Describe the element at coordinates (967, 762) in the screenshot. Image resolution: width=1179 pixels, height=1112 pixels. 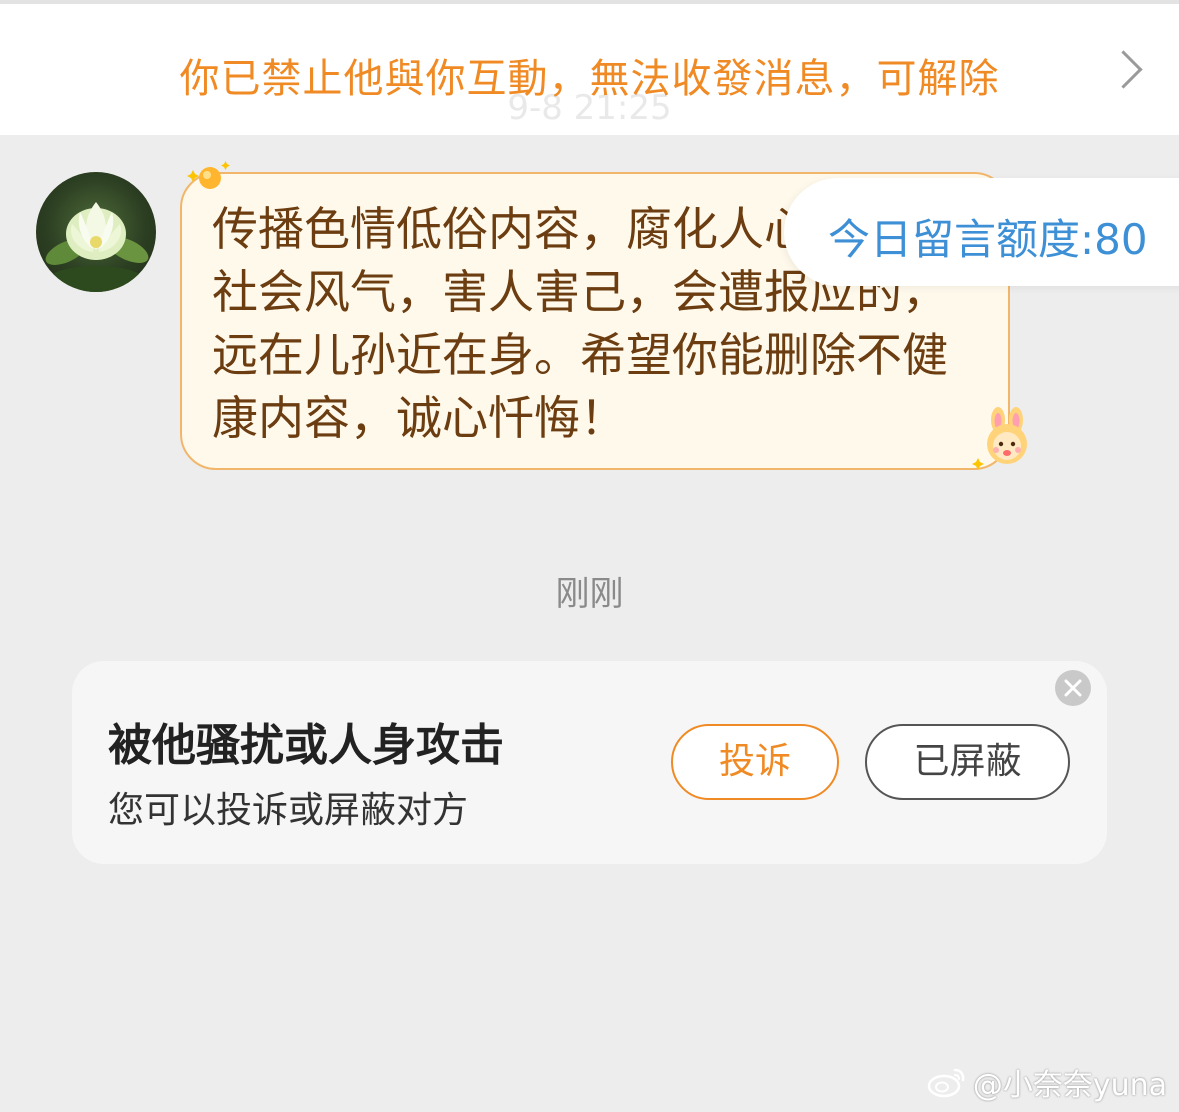
I see `blocked-button: 已屏蔽` at that location.